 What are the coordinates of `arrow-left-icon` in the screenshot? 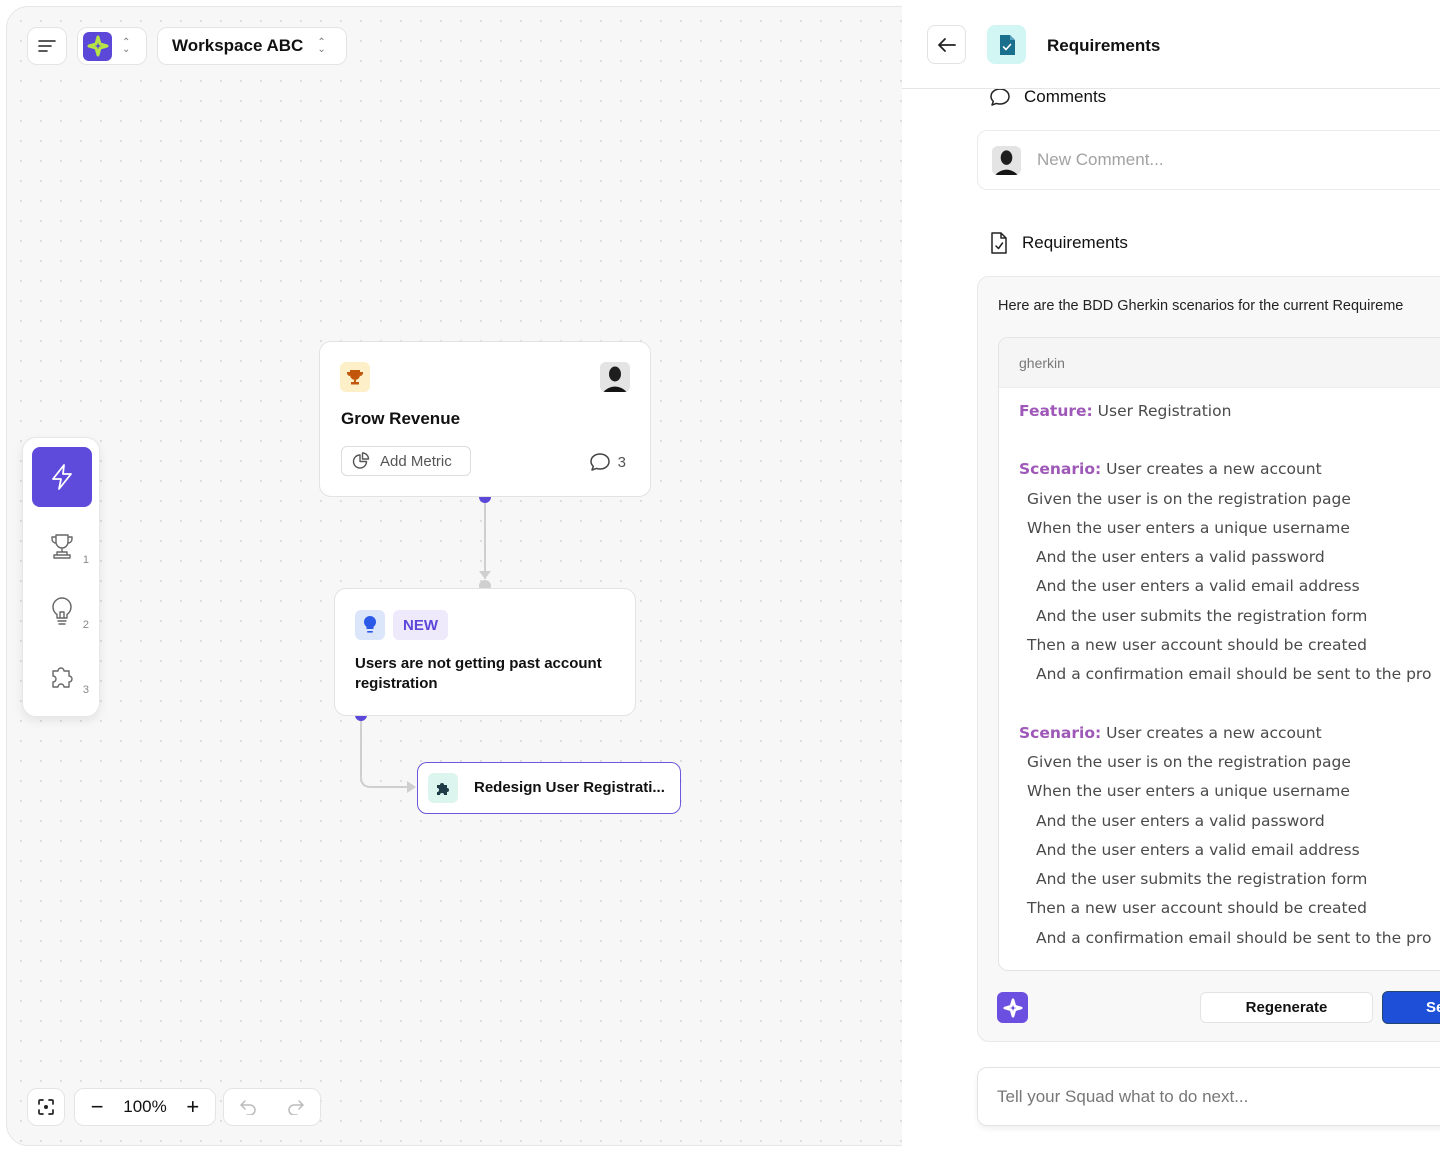 It's located at (946, 44).